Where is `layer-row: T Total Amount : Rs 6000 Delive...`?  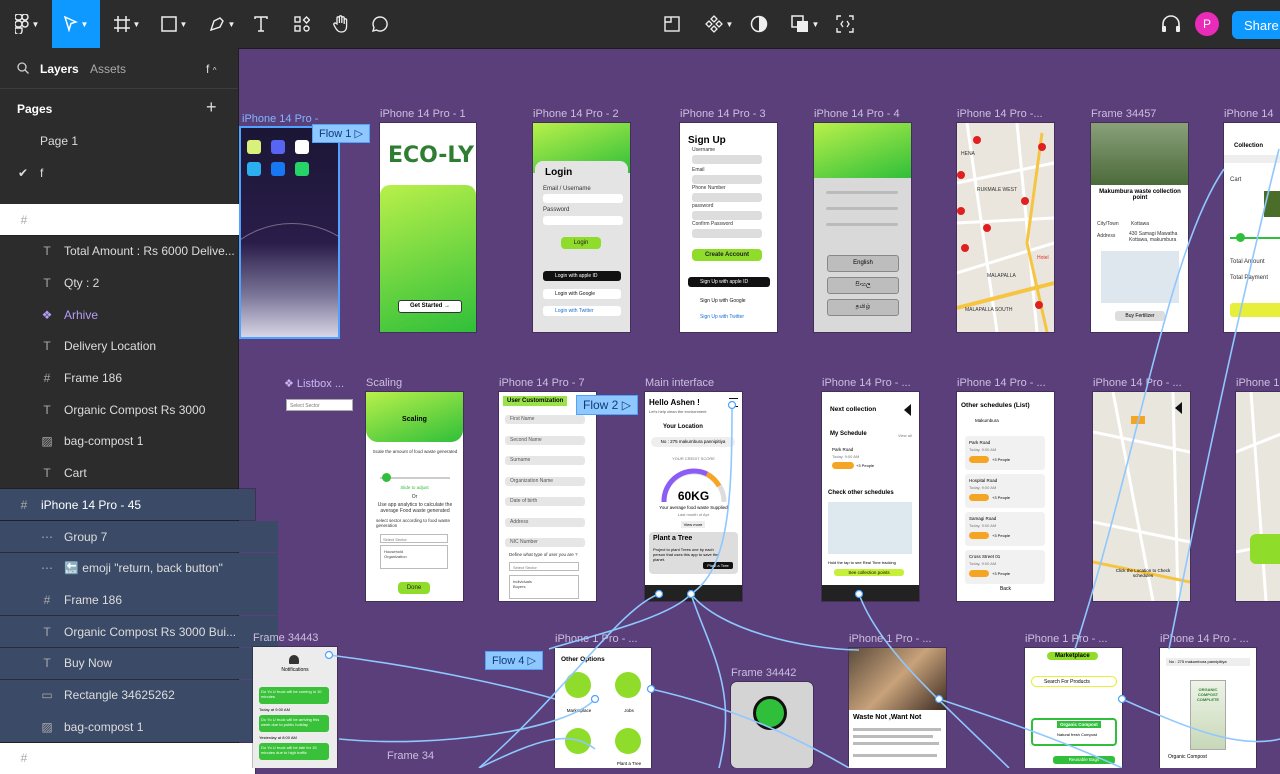 layer-row: T Total Amount : Rs 6000 Delive... is located at coordinates (139, 251).